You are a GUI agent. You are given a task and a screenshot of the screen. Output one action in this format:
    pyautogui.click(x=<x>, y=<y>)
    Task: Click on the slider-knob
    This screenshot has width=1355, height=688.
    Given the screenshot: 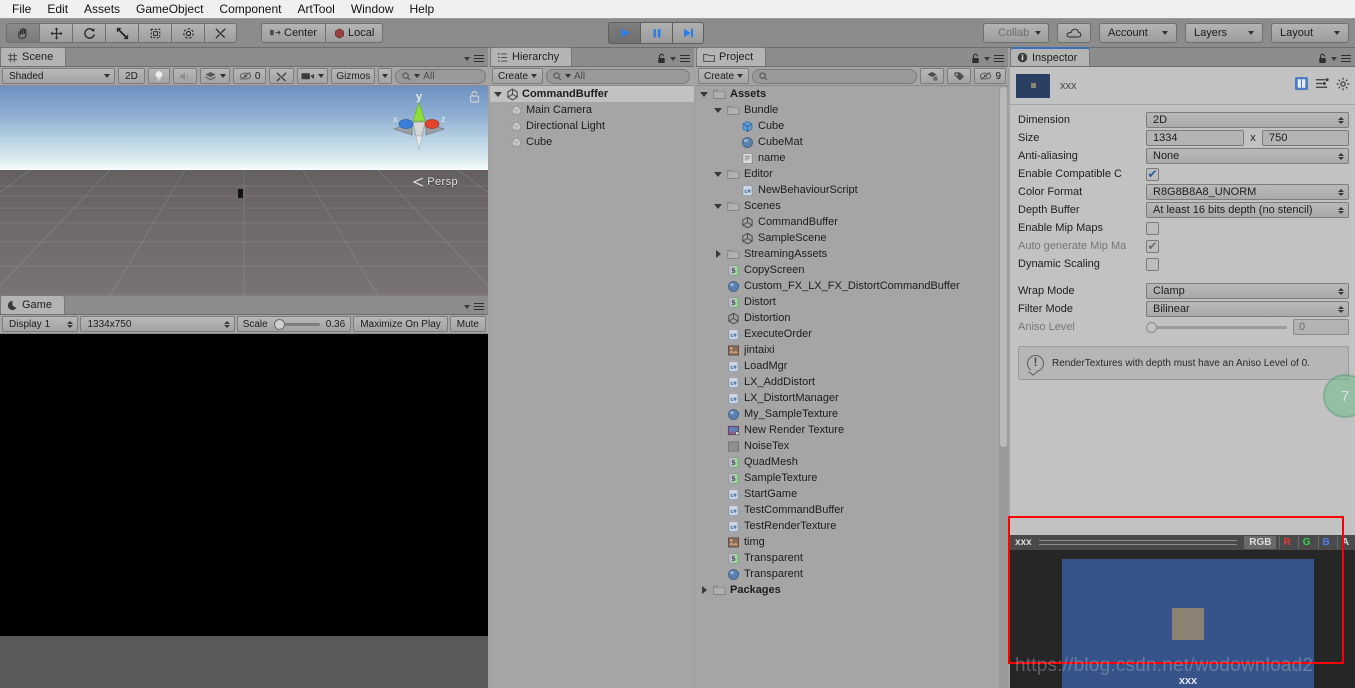 What is the action you would take?
    pyautogui.click(x=279, y=324)
    